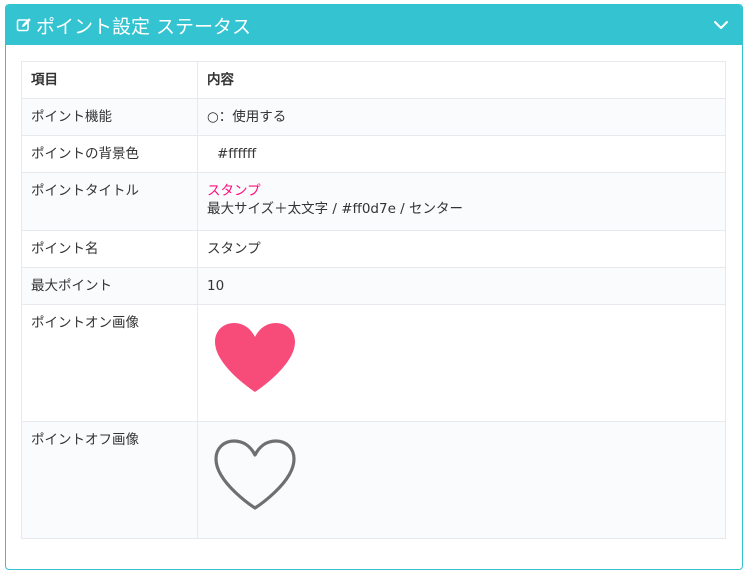 This screenshot has width=750, height=576. I want to click on table-row: ポイント名 スタンプ, so click(373, 249).